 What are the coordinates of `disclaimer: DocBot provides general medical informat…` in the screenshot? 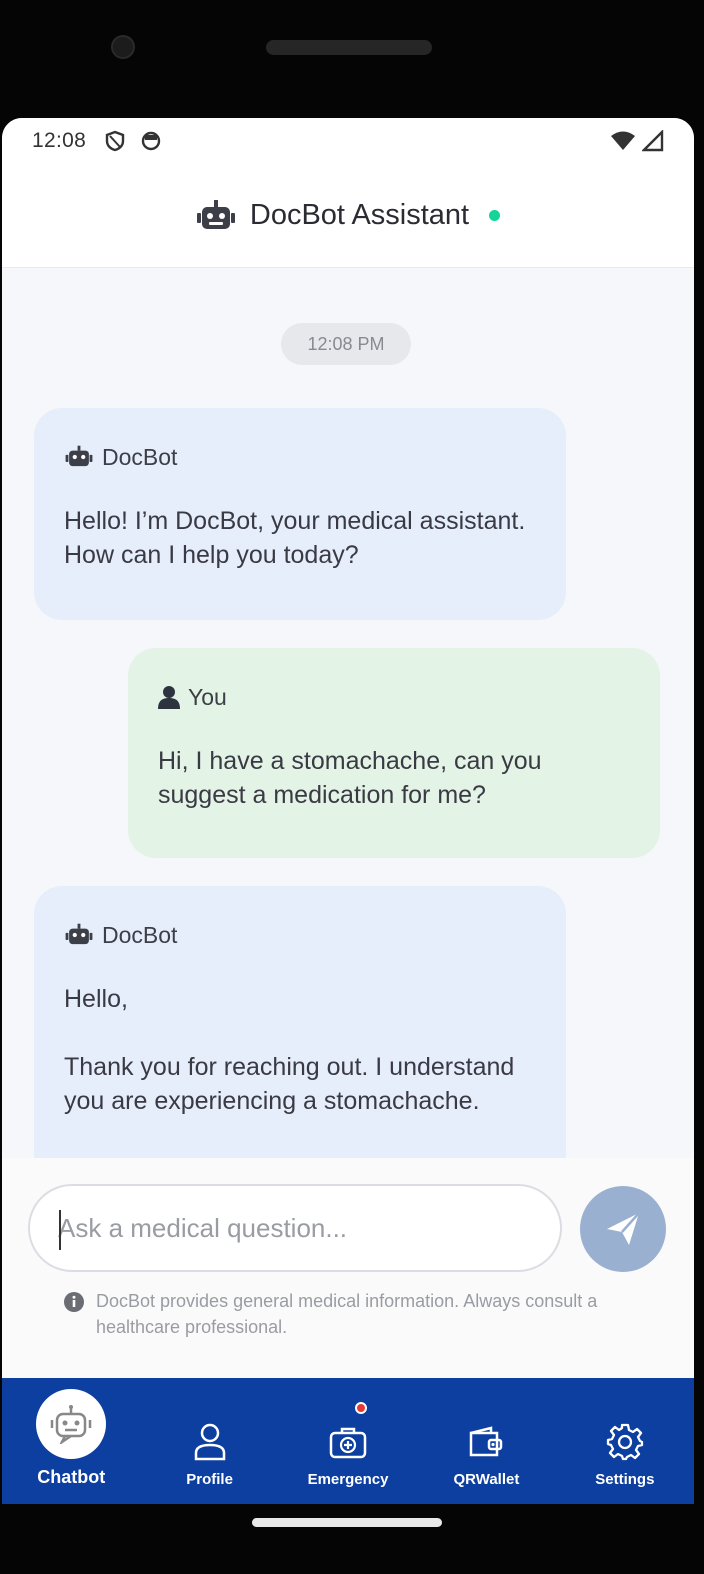 It's located at (344, 1314).